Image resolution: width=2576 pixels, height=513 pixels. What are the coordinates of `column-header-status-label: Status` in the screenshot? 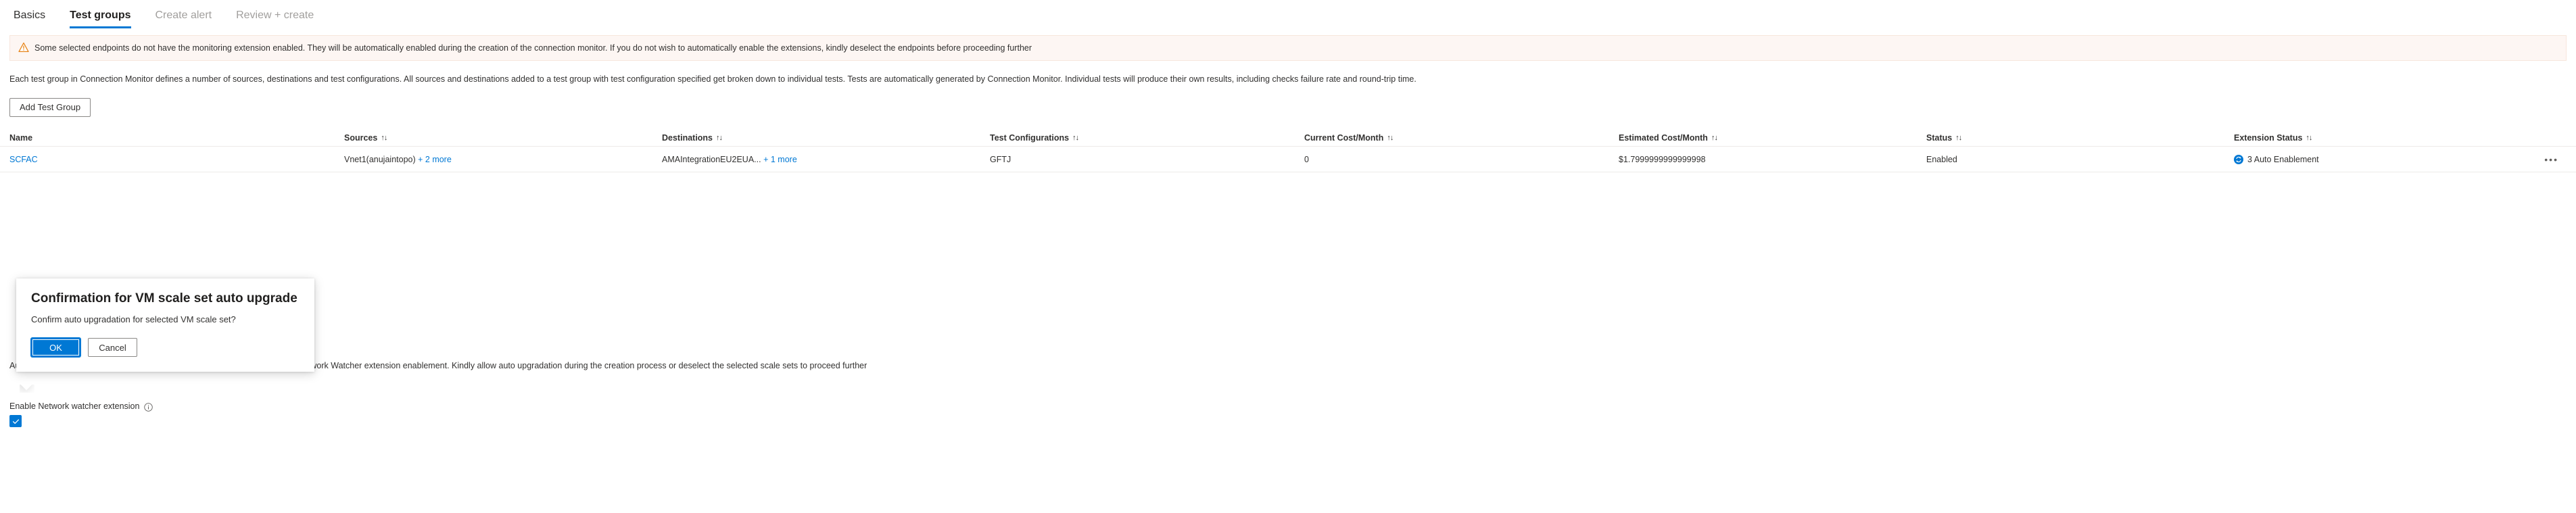 It's located at (1939, 137).